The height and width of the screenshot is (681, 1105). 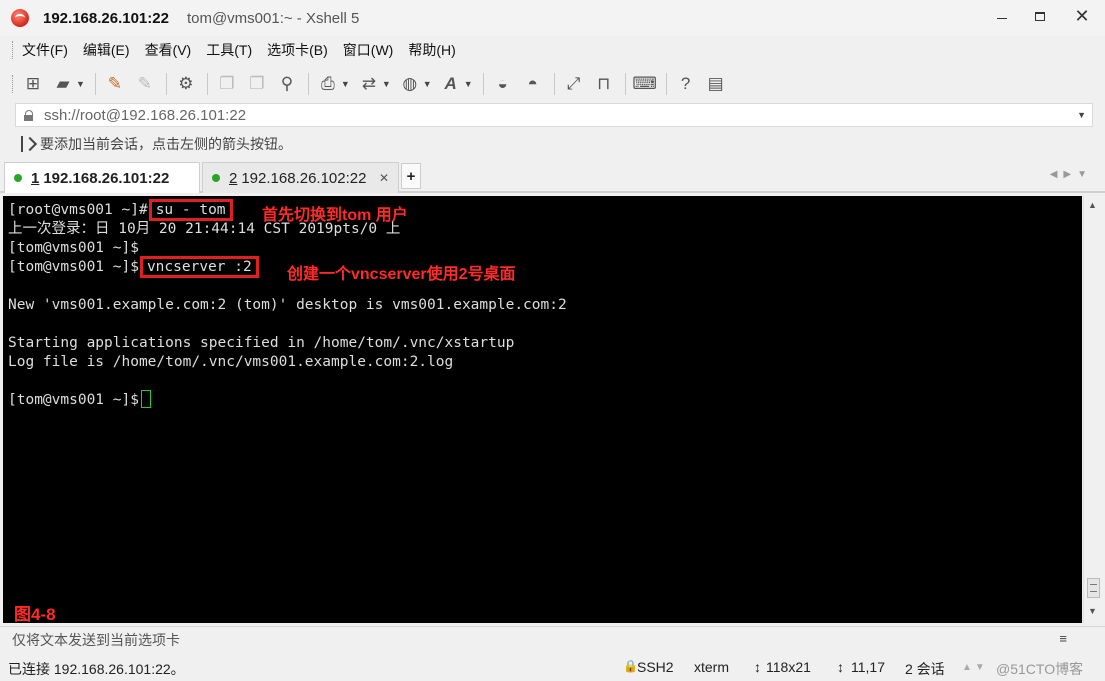 What do you see at coordinates (604, 84) in the screenshot?
I see `lock-screen-icon: ⊓` at bounding box center [604, 84].